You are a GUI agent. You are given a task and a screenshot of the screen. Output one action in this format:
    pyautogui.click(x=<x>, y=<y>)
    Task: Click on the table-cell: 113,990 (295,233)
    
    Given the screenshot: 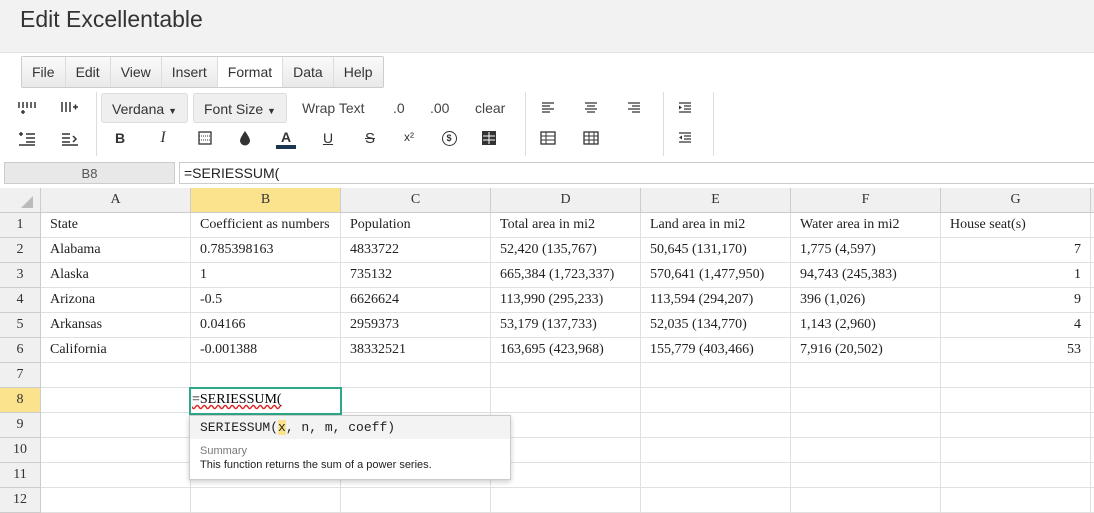 What is the action you would take?
    pyautogui.click(x=566, y=300)
    